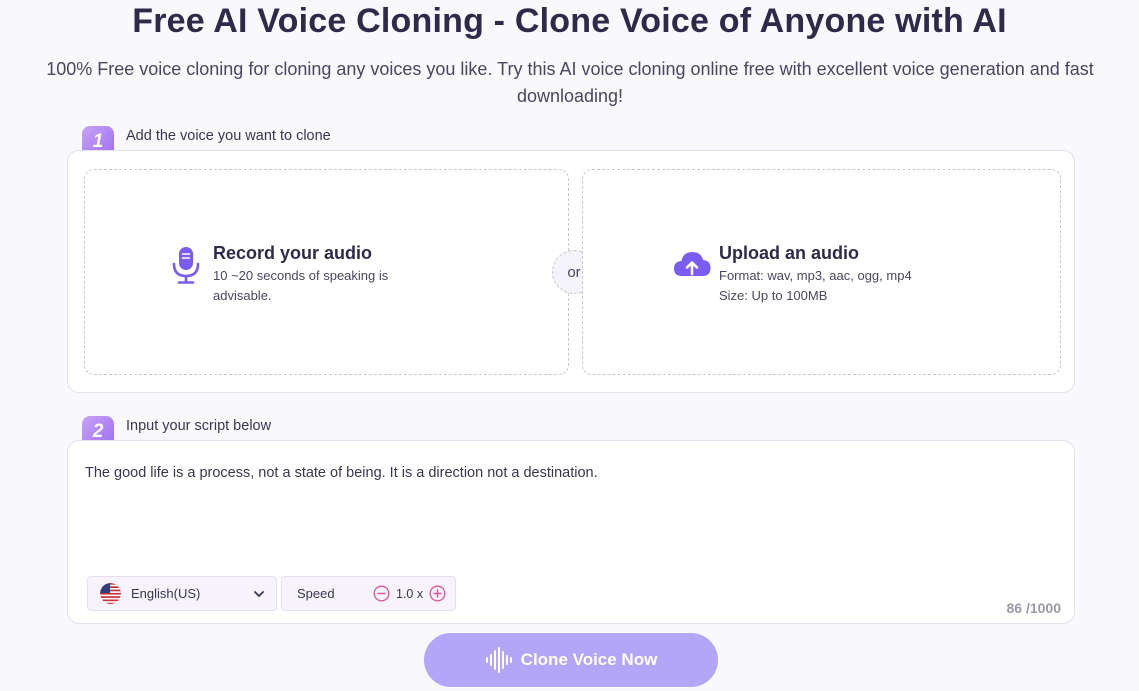 This screenshot has height=691, width=1139. I want to click on language-value: English(US), so click(166, 593).